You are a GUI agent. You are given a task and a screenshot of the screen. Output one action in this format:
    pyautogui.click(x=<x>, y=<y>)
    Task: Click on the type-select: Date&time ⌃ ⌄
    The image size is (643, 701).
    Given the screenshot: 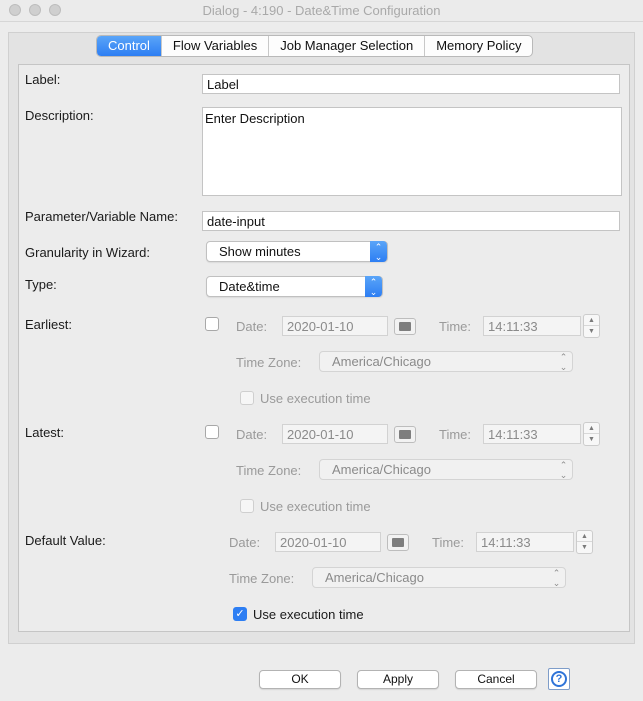 What is the action you would take?
    pyautogui.click(x=294, y=286)
    